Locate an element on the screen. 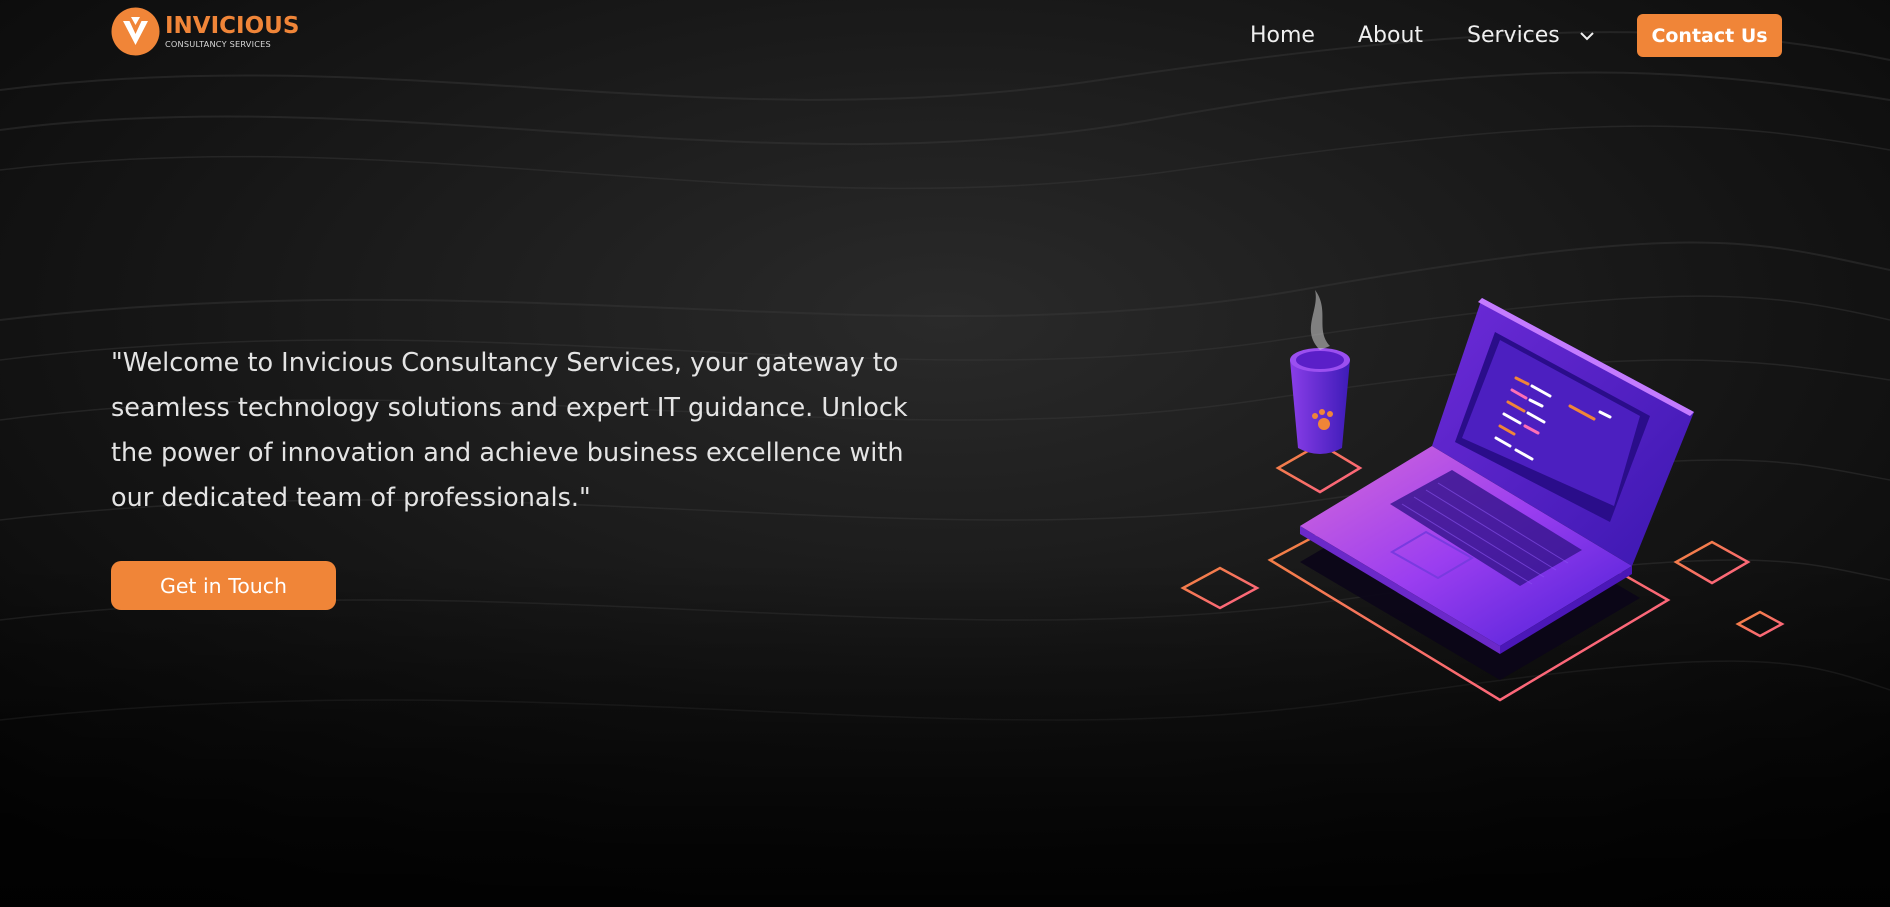  nav-services: Services is located at coordinates (1531, 36).